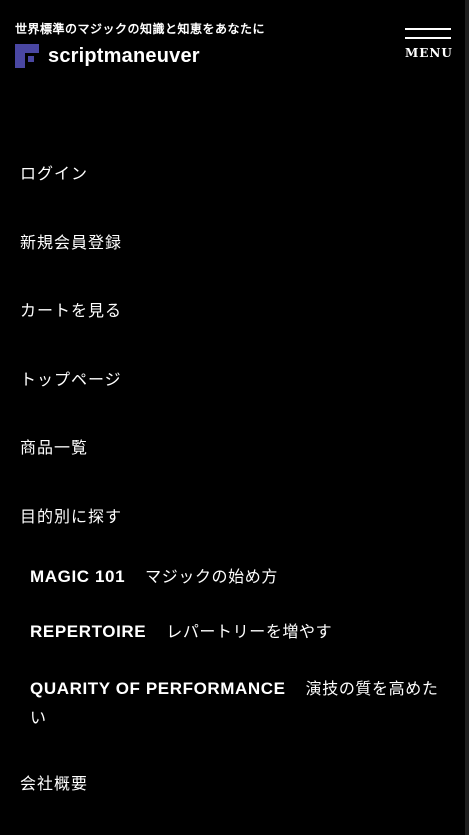 The image size is (469, 835). Describe the element at coordinates (429, 53) in the screenshot. I see `menu-label: MENU` at that location.